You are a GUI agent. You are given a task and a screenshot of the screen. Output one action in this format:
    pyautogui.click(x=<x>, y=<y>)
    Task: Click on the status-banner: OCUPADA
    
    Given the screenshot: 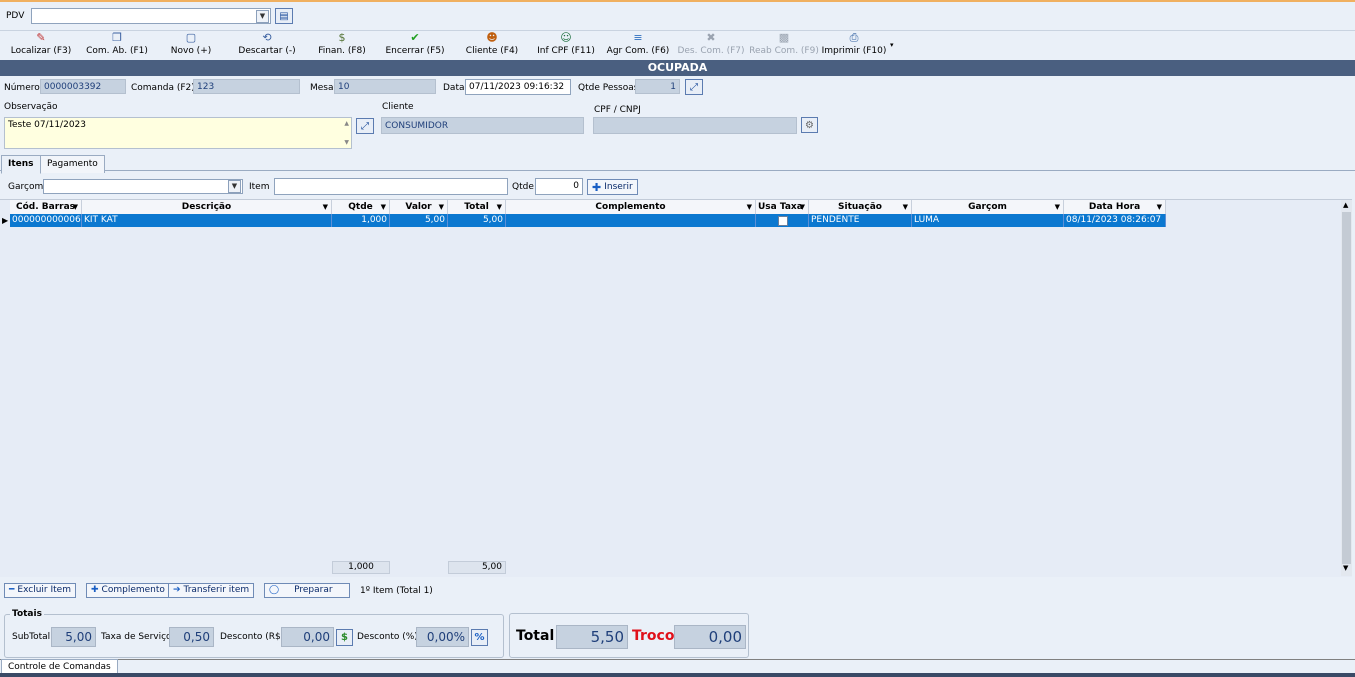 What is the action you would take?
    pyautogui.click(x=677, y=68)
    